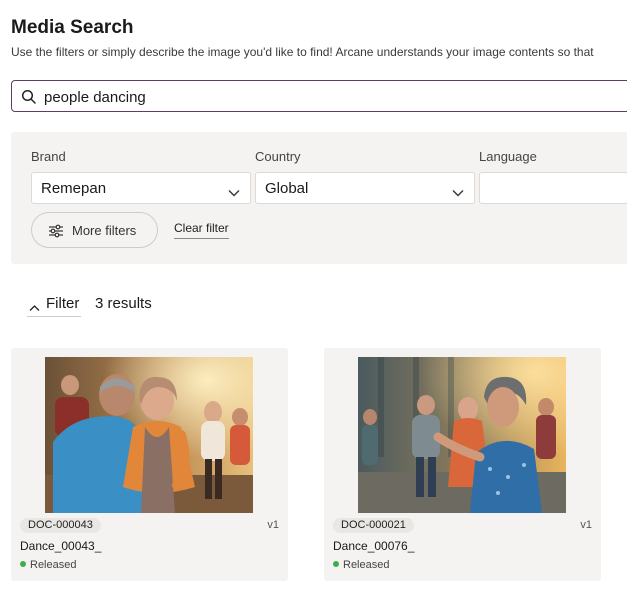 This screenshot has height=606, width=627. I want to click on search-bar, so click(319, 96).